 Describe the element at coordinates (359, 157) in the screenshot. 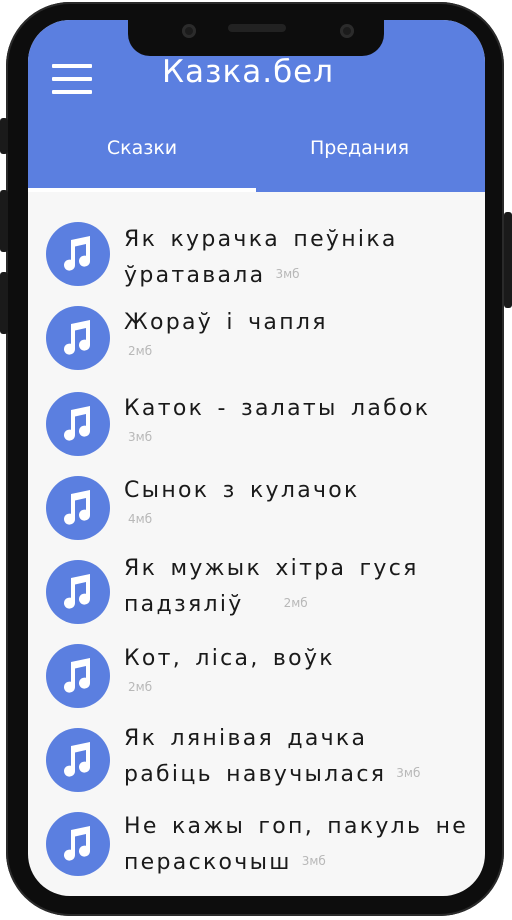

I see `tab-predaniya: Предания` at that location.